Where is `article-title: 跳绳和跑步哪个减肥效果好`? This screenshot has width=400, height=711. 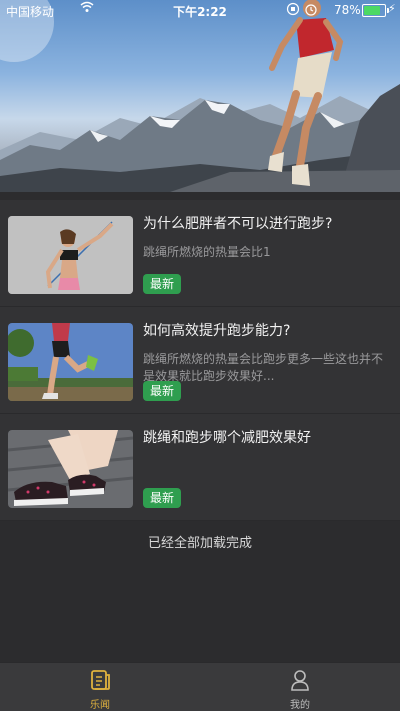 article-title: 跳绳和跑步哪个减肥效果好 is located at coordinates (268, 438).